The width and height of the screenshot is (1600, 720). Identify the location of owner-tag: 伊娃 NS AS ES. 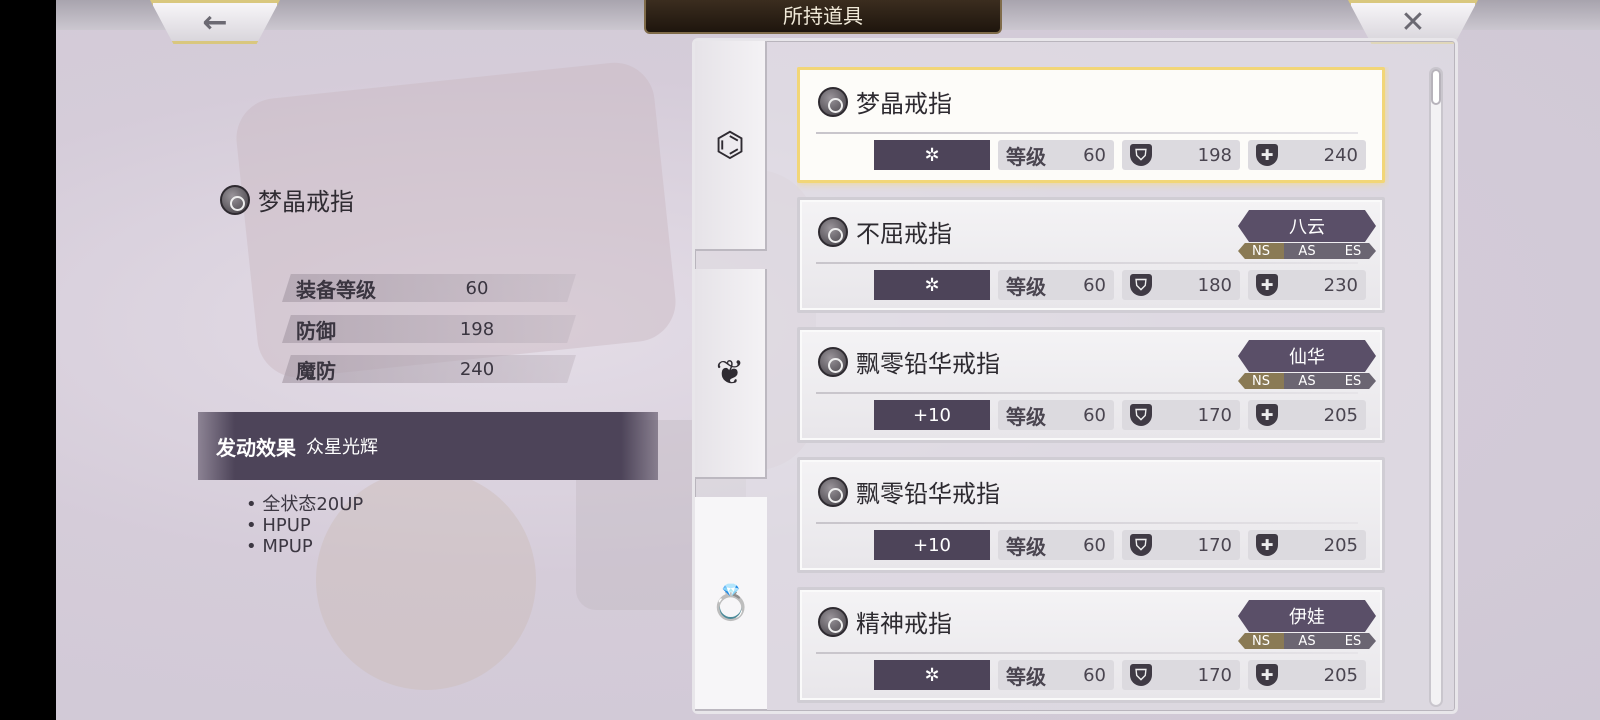
(1307, 624).